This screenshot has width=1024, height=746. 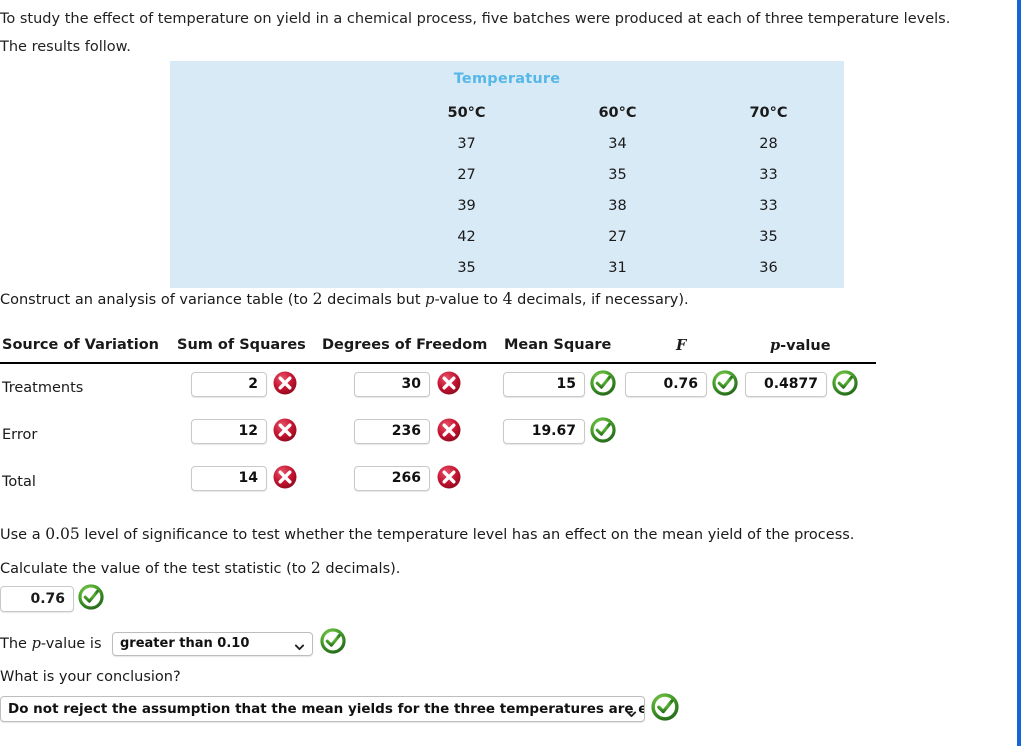 I want to click on data-table-header-row: 50°C 60°C 70°C, so click(x=507, y=112).